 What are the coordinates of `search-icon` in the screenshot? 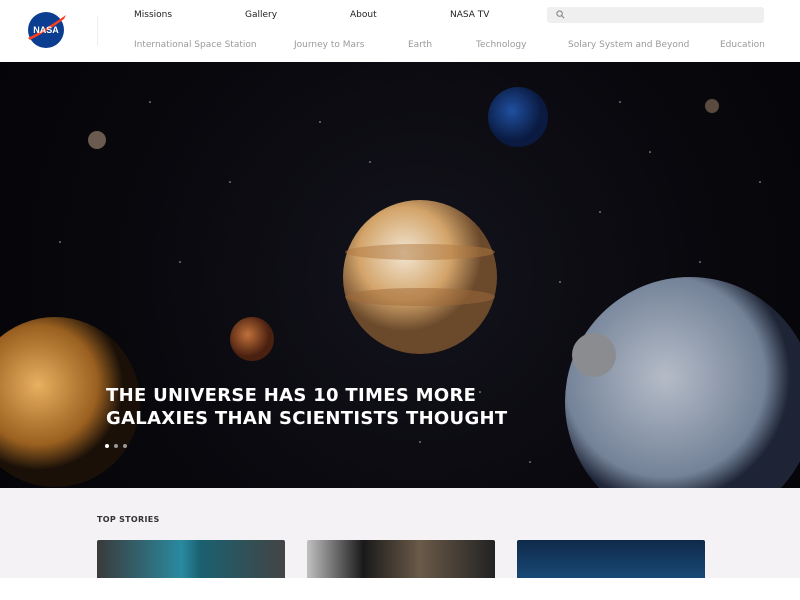 It's located at (560, 14).